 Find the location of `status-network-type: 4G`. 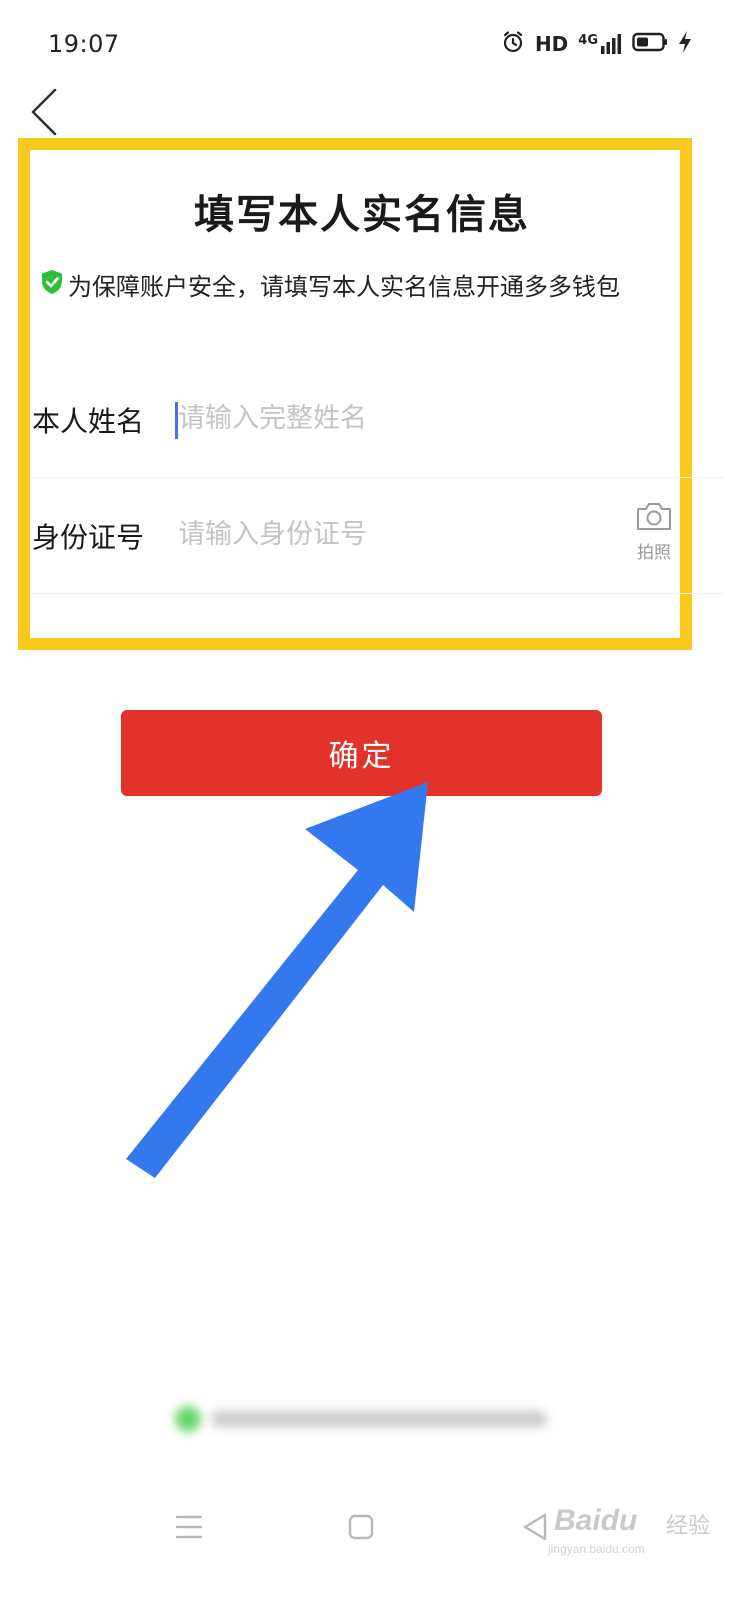

status-network-type: 4G is located at coordinates (588, 40).